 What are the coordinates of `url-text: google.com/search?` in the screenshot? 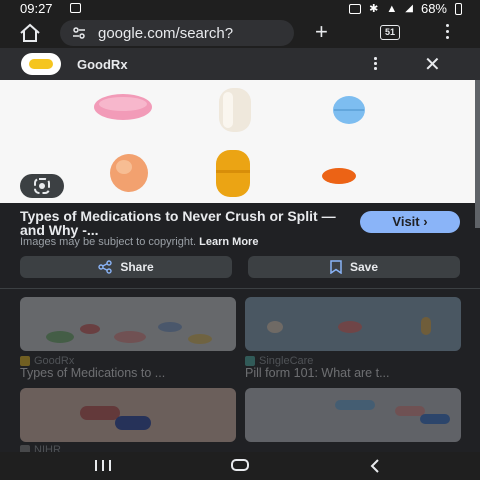 It's located at (165, 33).